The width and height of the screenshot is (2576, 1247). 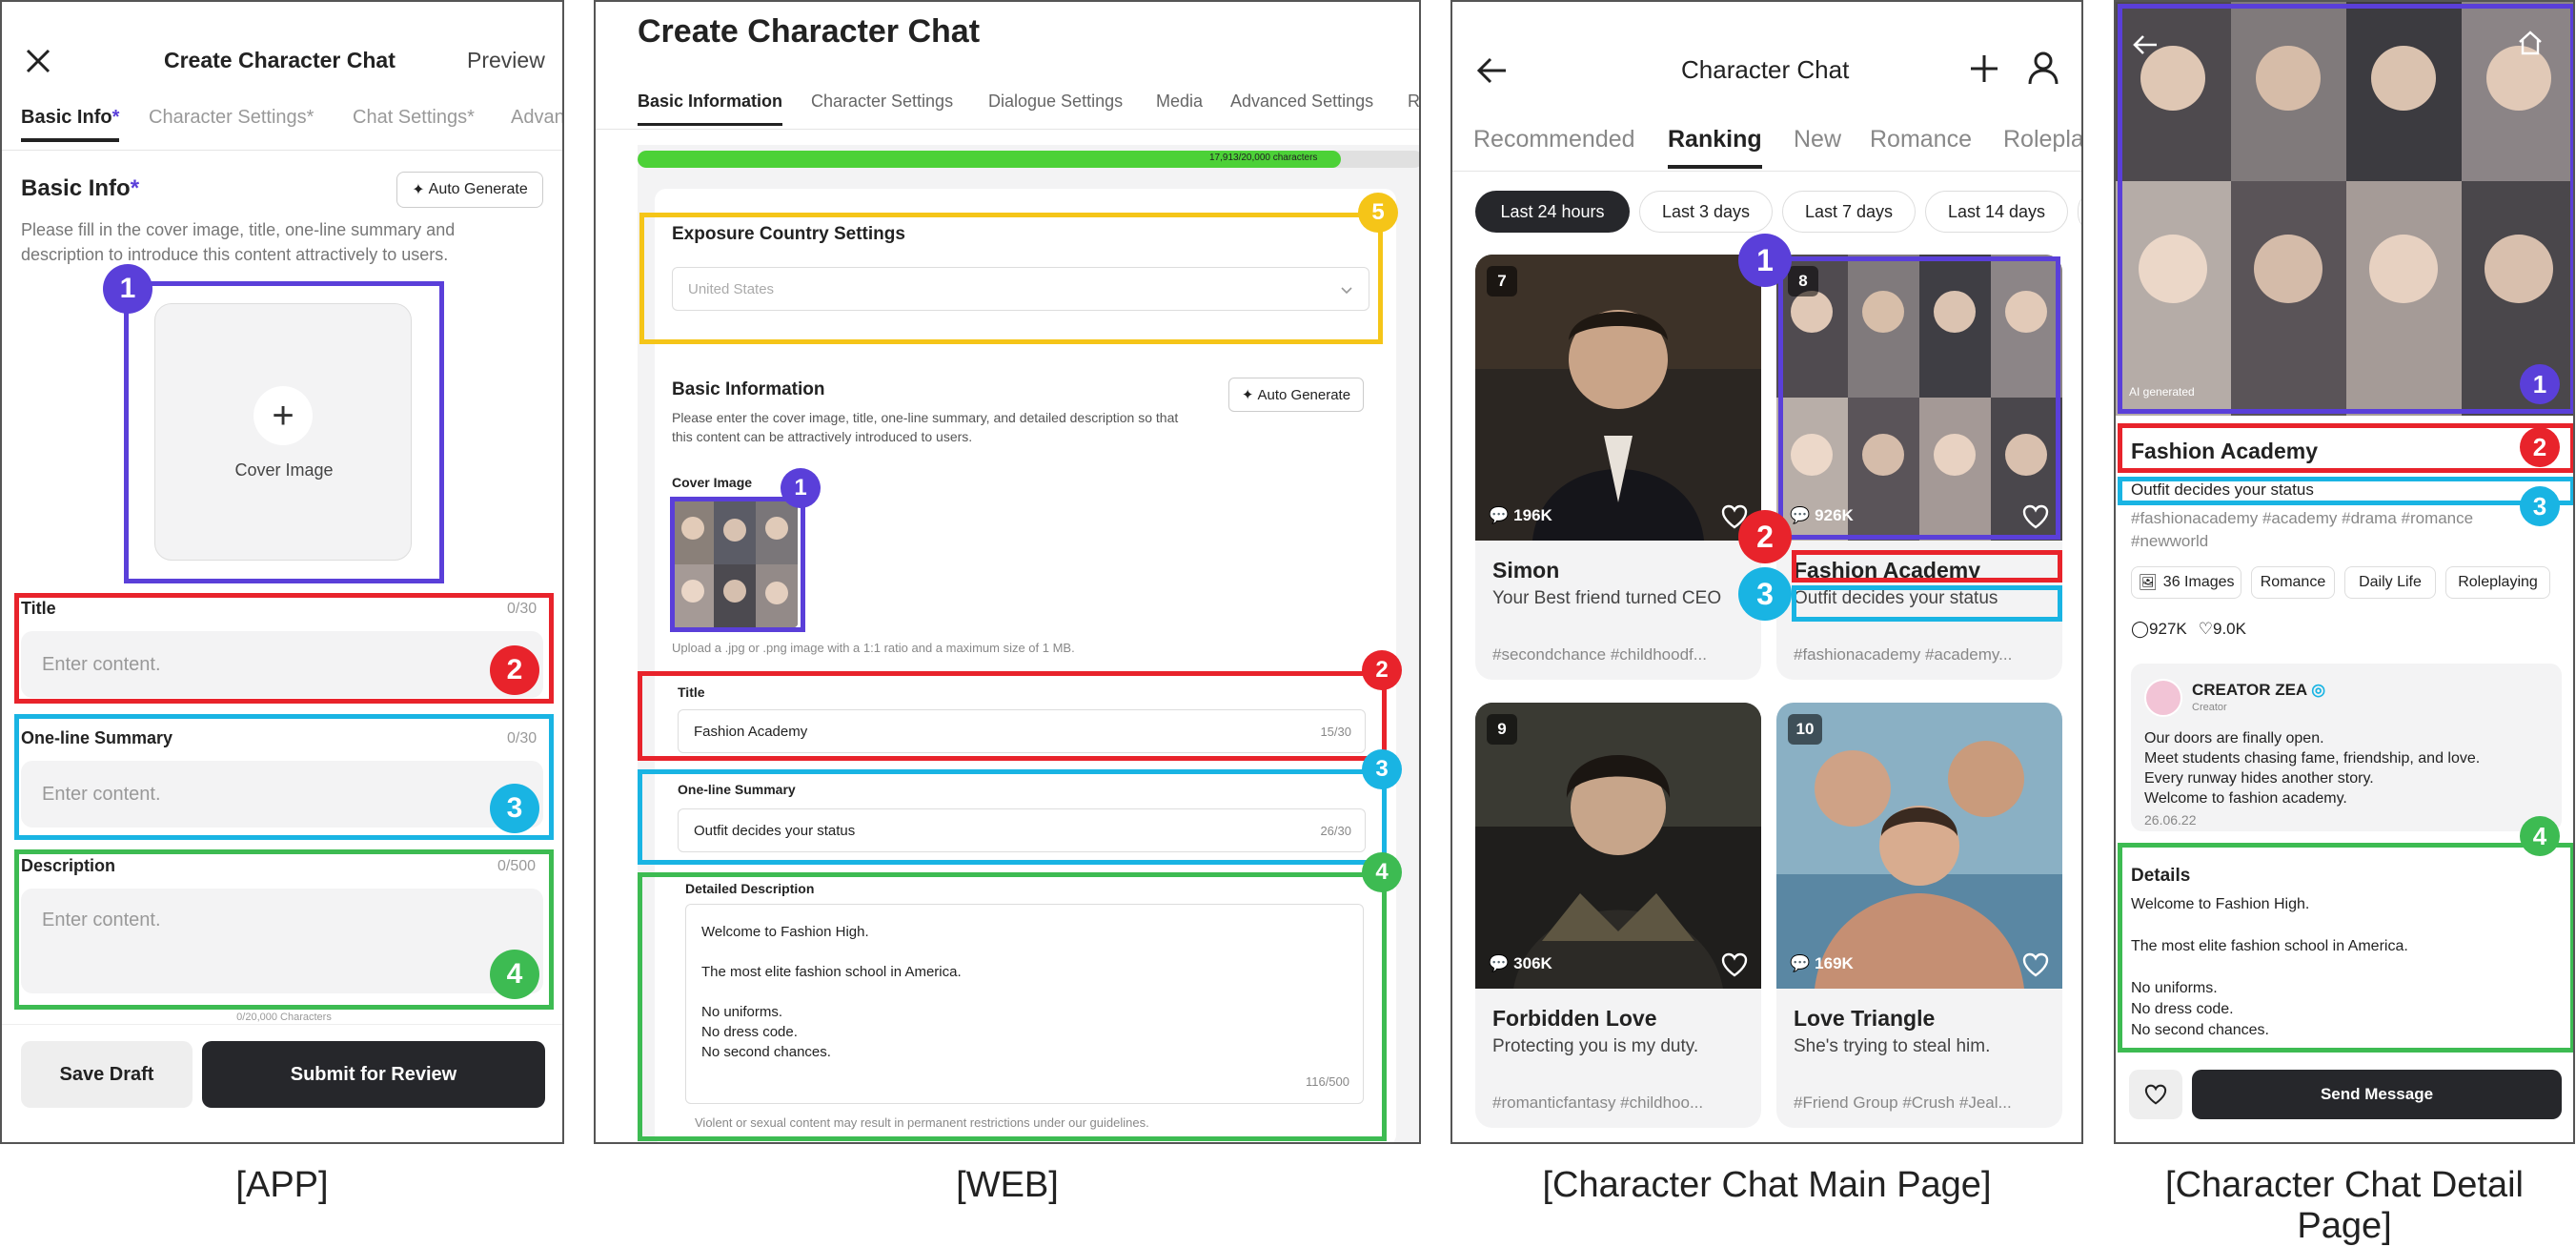 I want to click on tab-character-settings: Character Settings, so click(x=882, y=102).